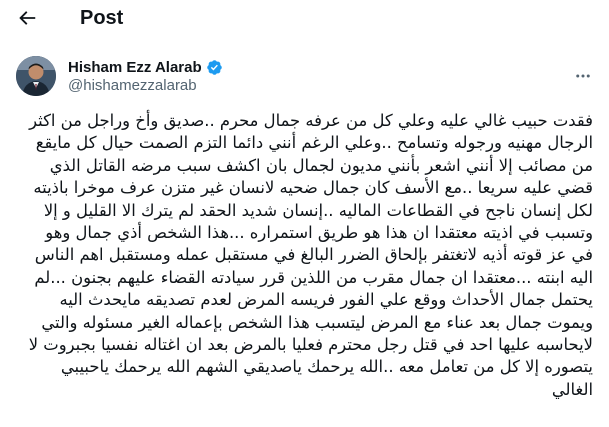 The width and height of the screenshot is (609, 427). What do you see at coordinates (572, 389) in the screenshot?
I see `post-text-line: الغالي` at bounding box center [572, 389].